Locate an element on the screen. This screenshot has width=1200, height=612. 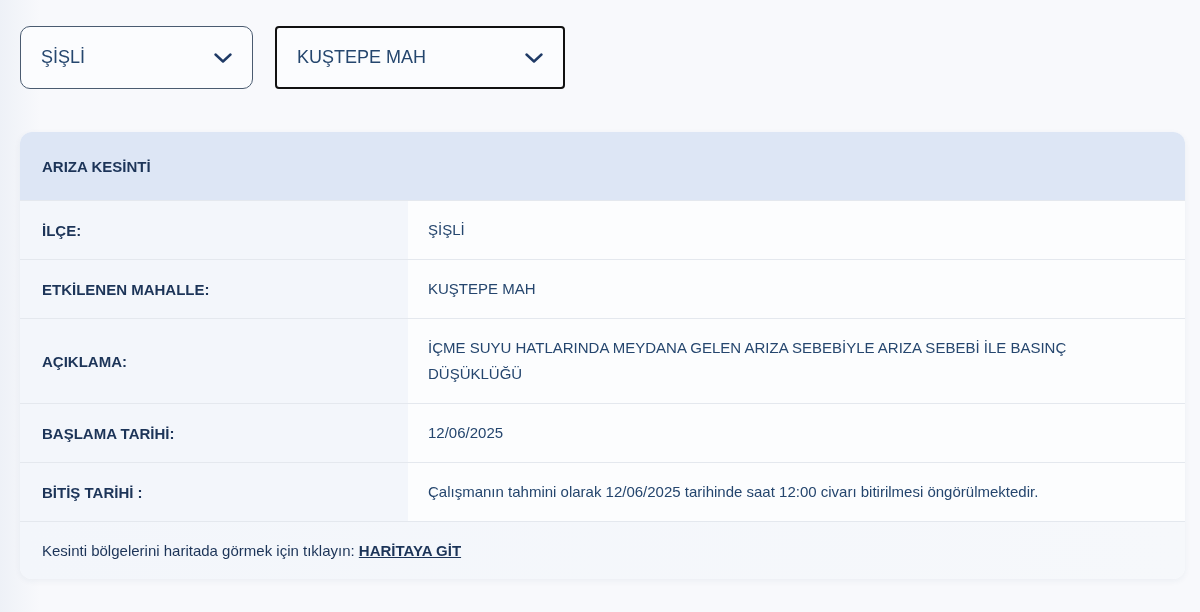
label-cell: BİTİŞ TARİHİ : is located at coordinates (214, 492).